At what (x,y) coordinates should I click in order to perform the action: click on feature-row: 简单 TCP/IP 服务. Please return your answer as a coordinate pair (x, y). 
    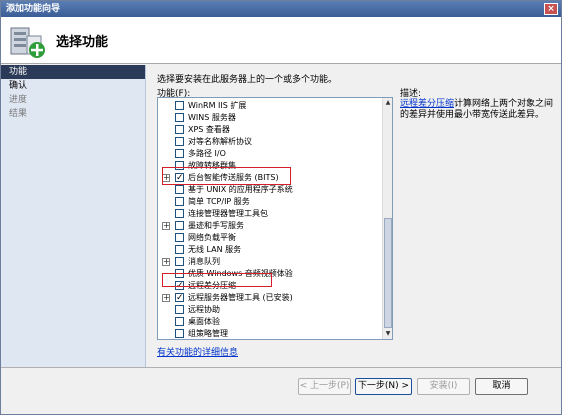
    Looking at the image, I should click on (268, 202).